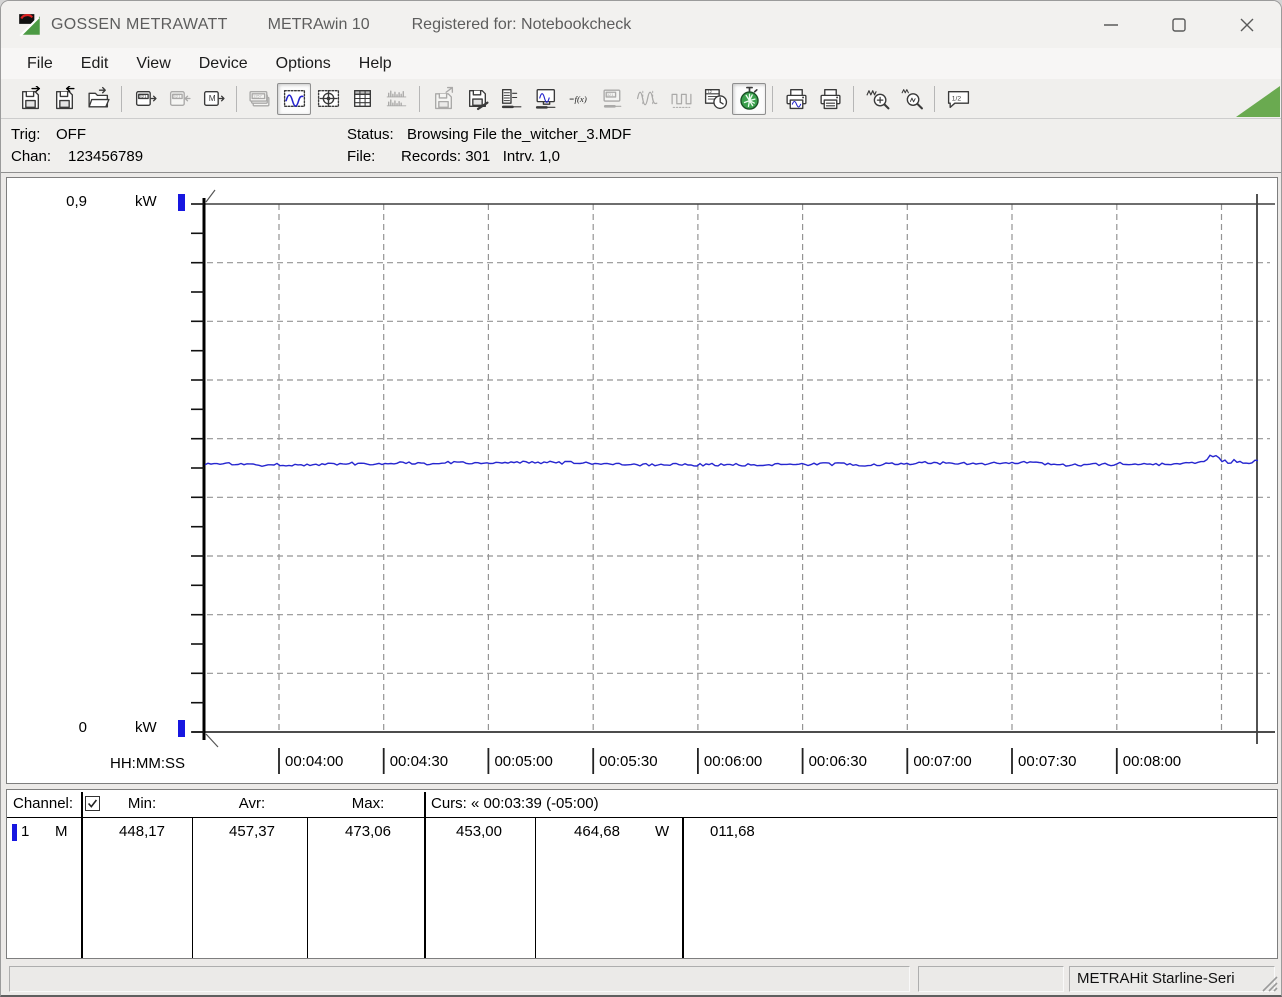 This screenshot has height=997, width=1282. I want to click on pulse-trigger-button, so click(681, 99).